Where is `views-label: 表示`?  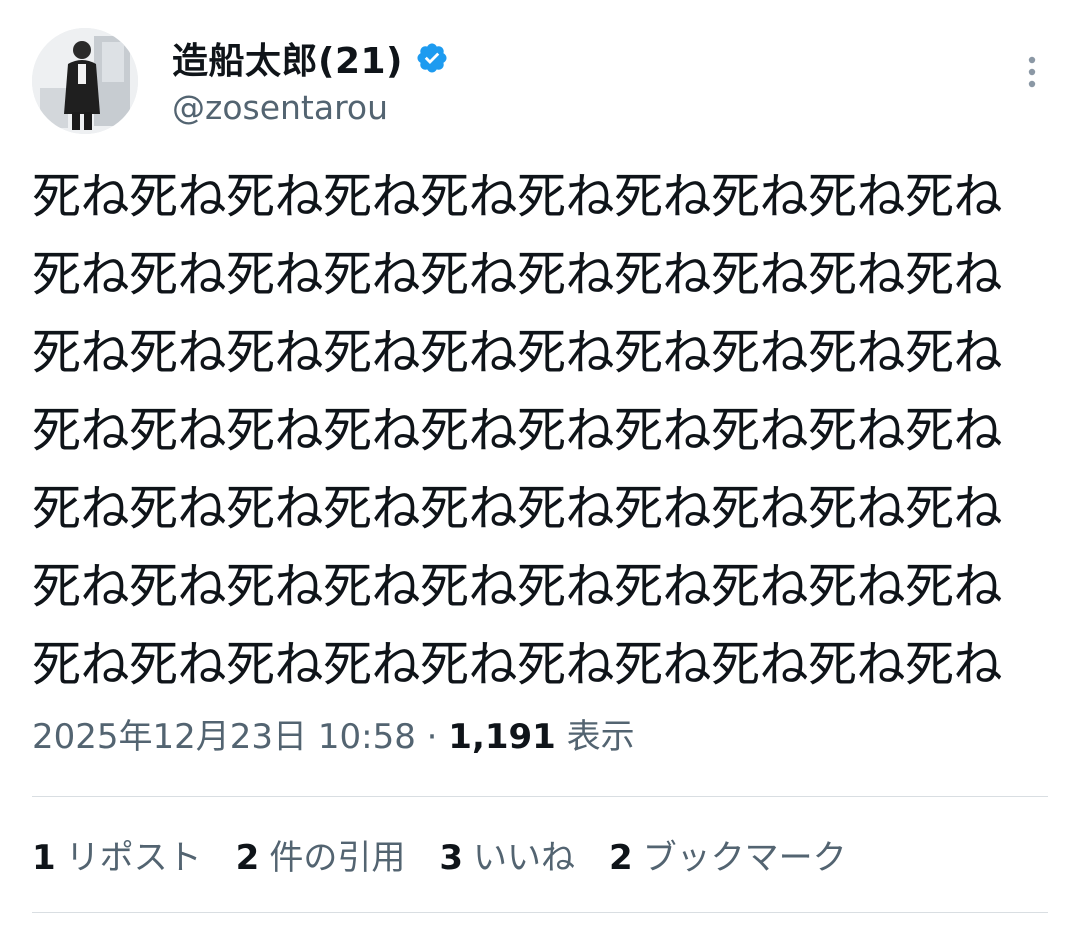
views-label: 表示 is located at coordinates (595, 737).